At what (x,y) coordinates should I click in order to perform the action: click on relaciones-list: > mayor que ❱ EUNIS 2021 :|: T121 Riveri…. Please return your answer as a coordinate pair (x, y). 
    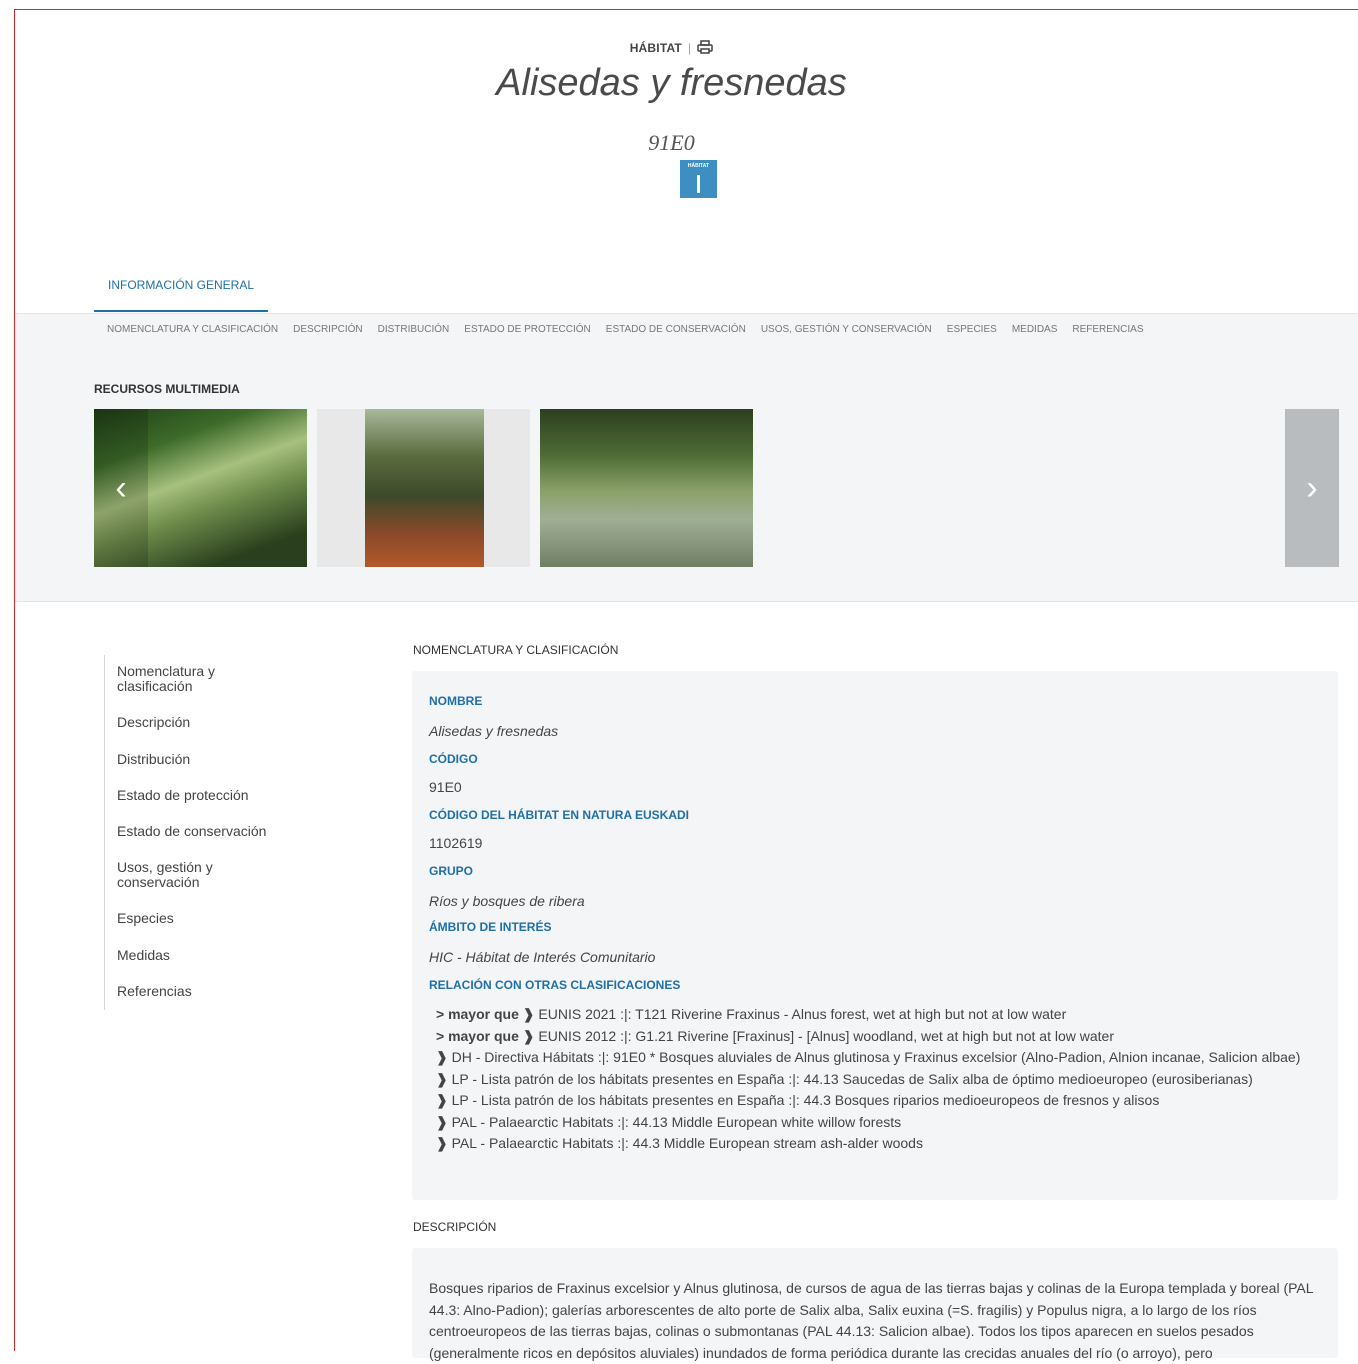
    Looking at the image, I should click on (876, 1079).